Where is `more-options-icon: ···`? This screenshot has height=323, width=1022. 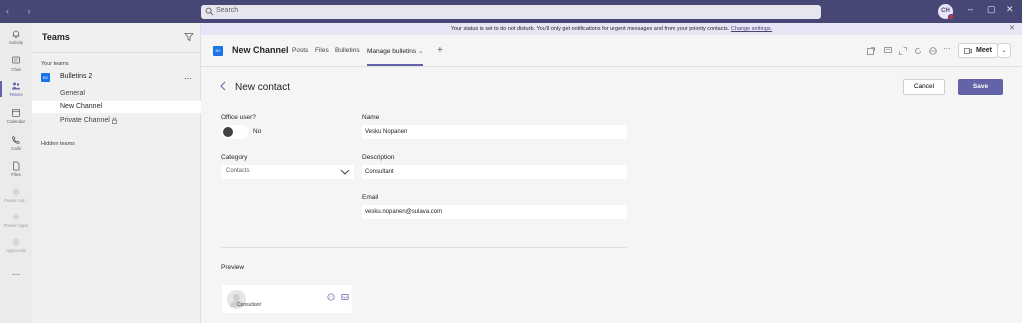
more-options-icon: ··· is located at coordinates (947, 48).